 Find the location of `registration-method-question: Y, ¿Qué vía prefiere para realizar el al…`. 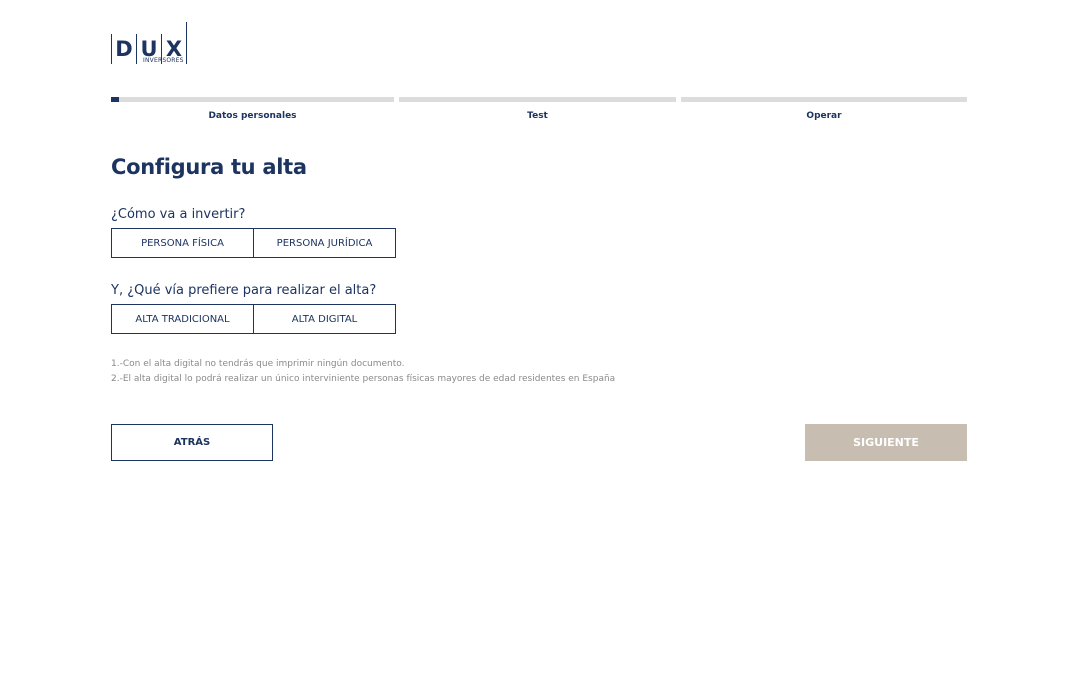

registration-method-question: Y, ¿Qué vía prefiere para realizar el al… is located at coordinates (244, 290).